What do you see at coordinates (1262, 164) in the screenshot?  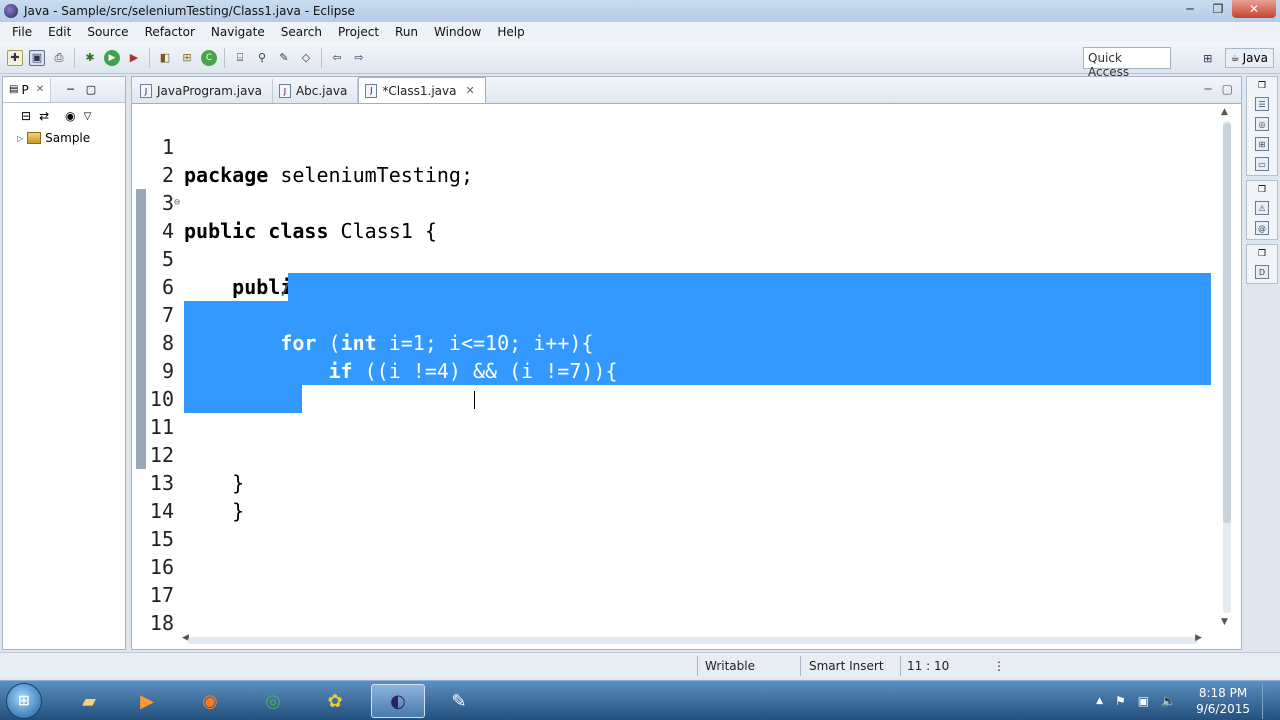 I see `console-icon: ▭` at bounding box center [1262, 164].